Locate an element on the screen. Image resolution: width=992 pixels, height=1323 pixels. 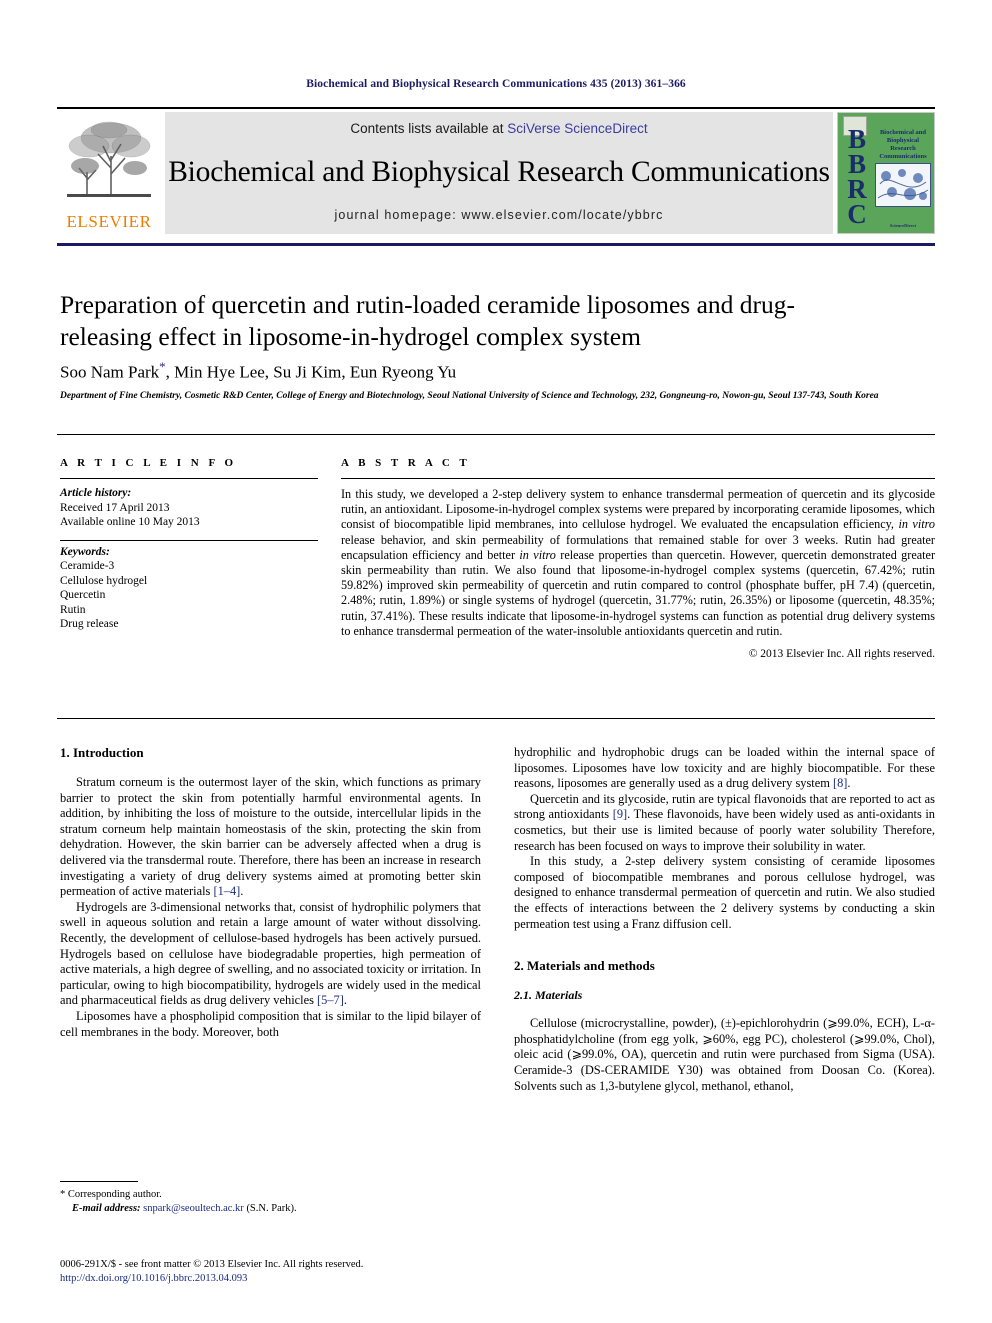
title-bottom-rule is located at coordinates (496, 434).